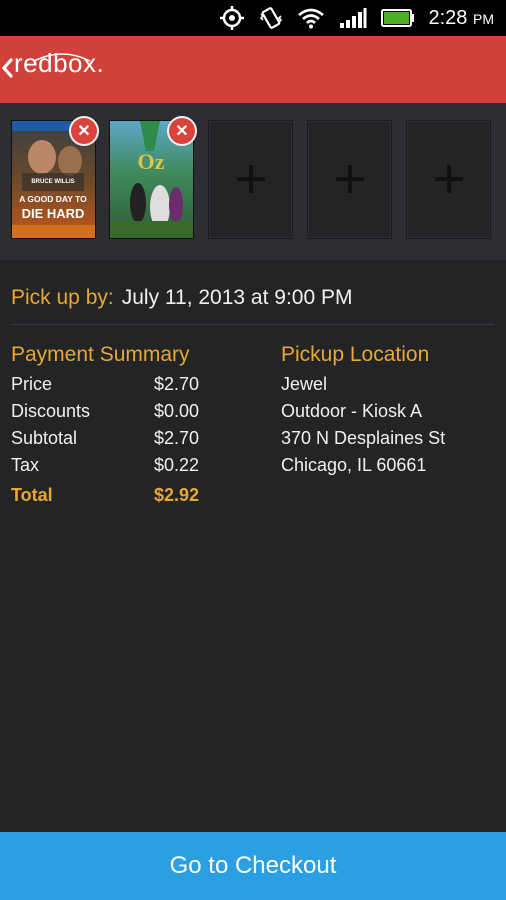  What do you see at coordinates (25, 465) in the screenshot?
I see `tax-label: Tax` at bounding box center [25, 465].